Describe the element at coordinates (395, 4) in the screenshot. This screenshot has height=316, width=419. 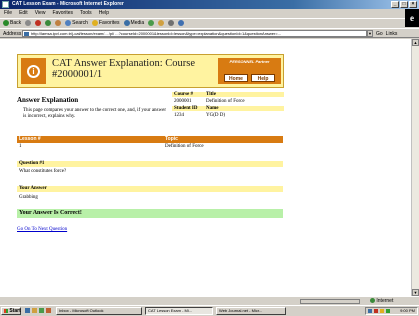
I see `minimize-button: _` at that location.